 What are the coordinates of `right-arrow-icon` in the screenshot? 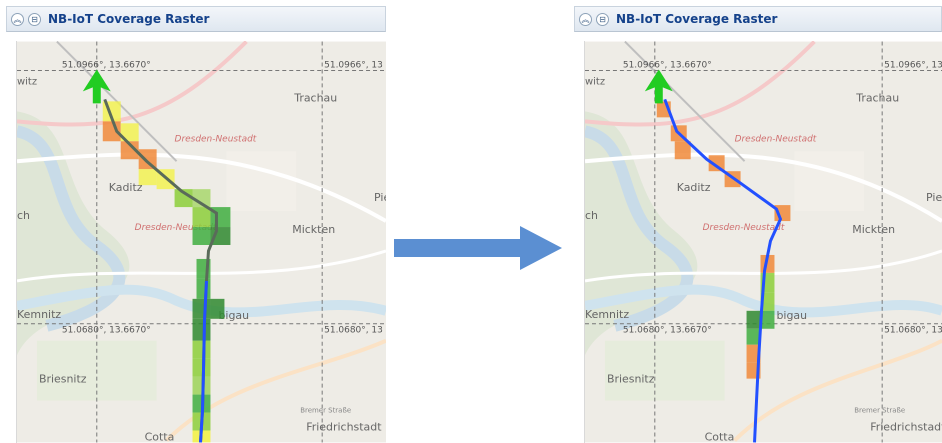 It's located at (478, 248).